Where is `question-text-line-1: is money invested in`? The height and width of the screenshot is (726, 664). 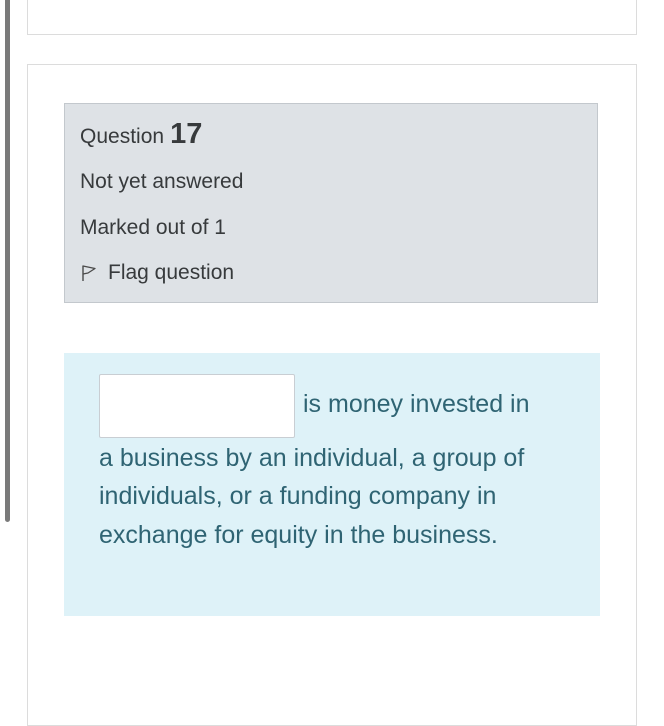
question-text-line-1: is money invested in is located at coordinates (416, 404).